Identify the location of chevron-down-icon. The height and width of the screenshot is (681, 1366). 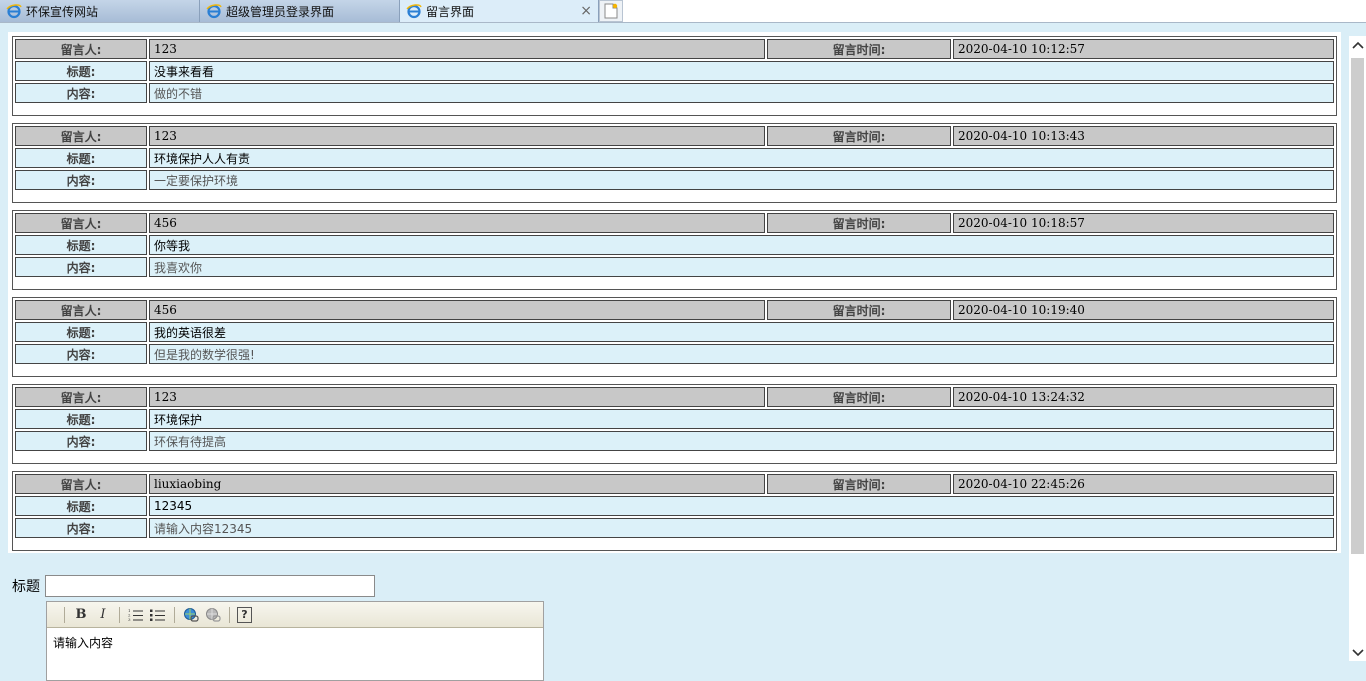
(1357, 652).